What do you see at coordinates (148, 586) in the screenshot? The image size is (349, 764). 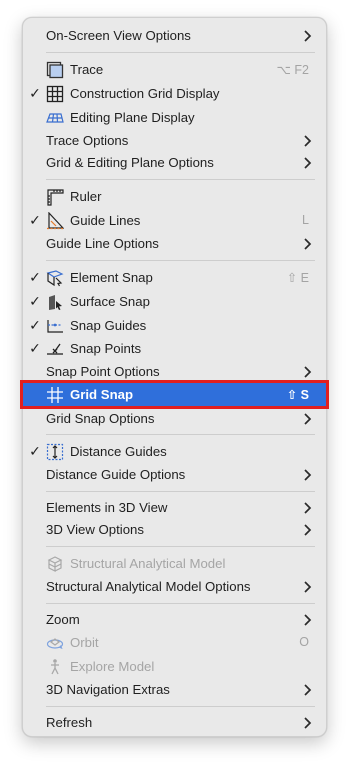 I see `menu-item-label: Structural Analytical Model Options` at bounding box center [148, 586].